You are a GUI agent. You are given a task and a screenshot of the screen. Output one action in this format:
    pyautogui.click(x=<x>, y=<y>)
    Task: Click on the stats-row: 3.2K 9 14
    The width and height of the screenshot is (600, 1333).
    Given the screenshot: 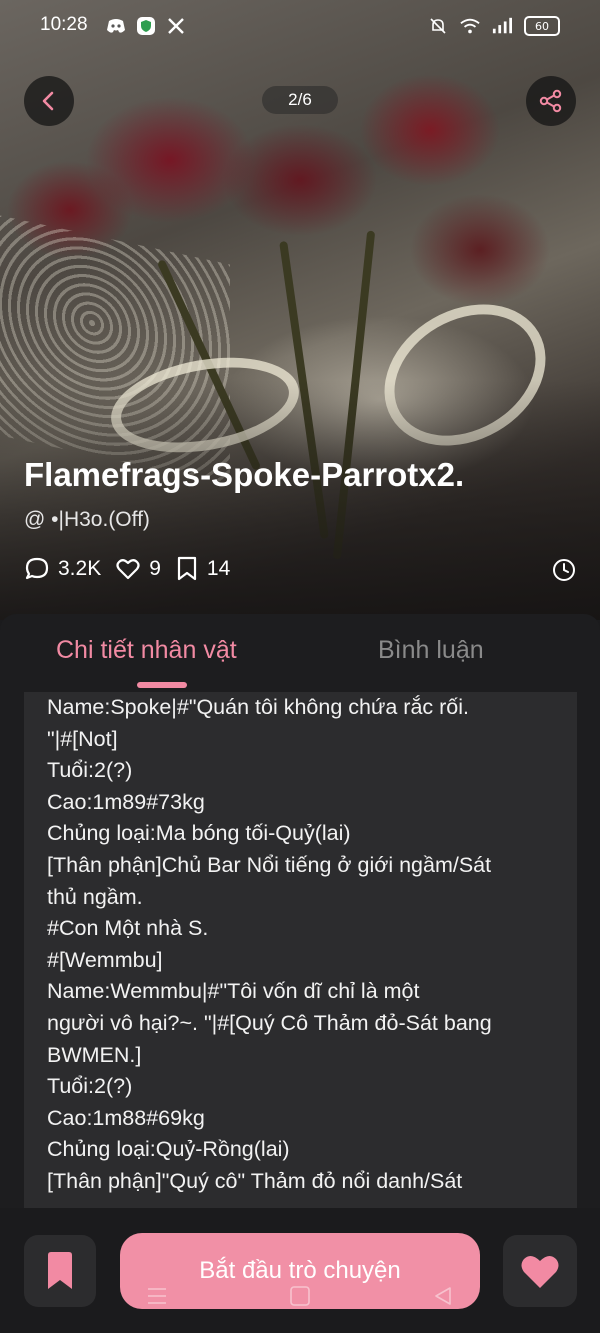 What is the action you would take?
    pyautogui.click(x=134, y=569)
    